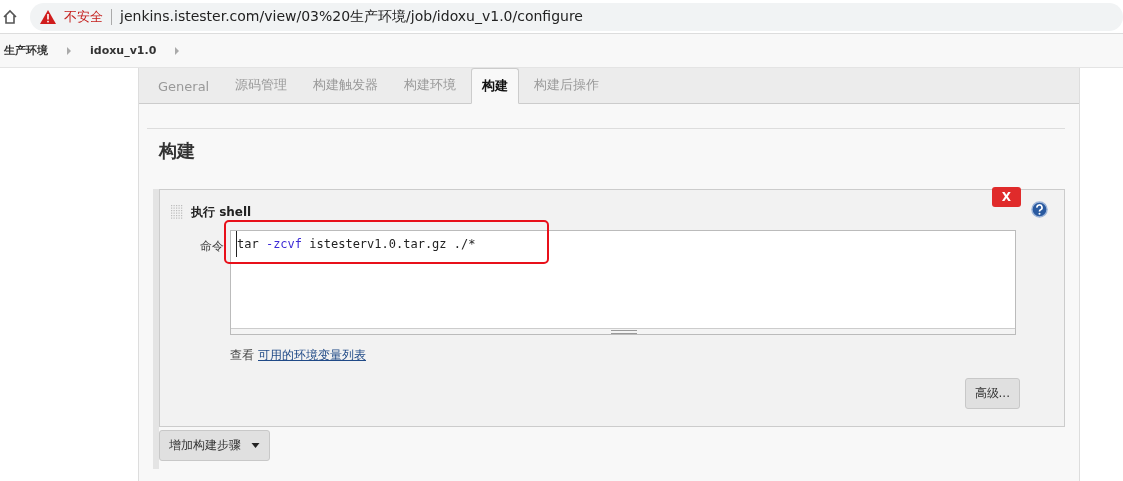 This screenshot has width=1123, height=481. What do you see at coordinates (10, 16) in the screenshot?
I see `home-icon` at bounding box center [10, 16].